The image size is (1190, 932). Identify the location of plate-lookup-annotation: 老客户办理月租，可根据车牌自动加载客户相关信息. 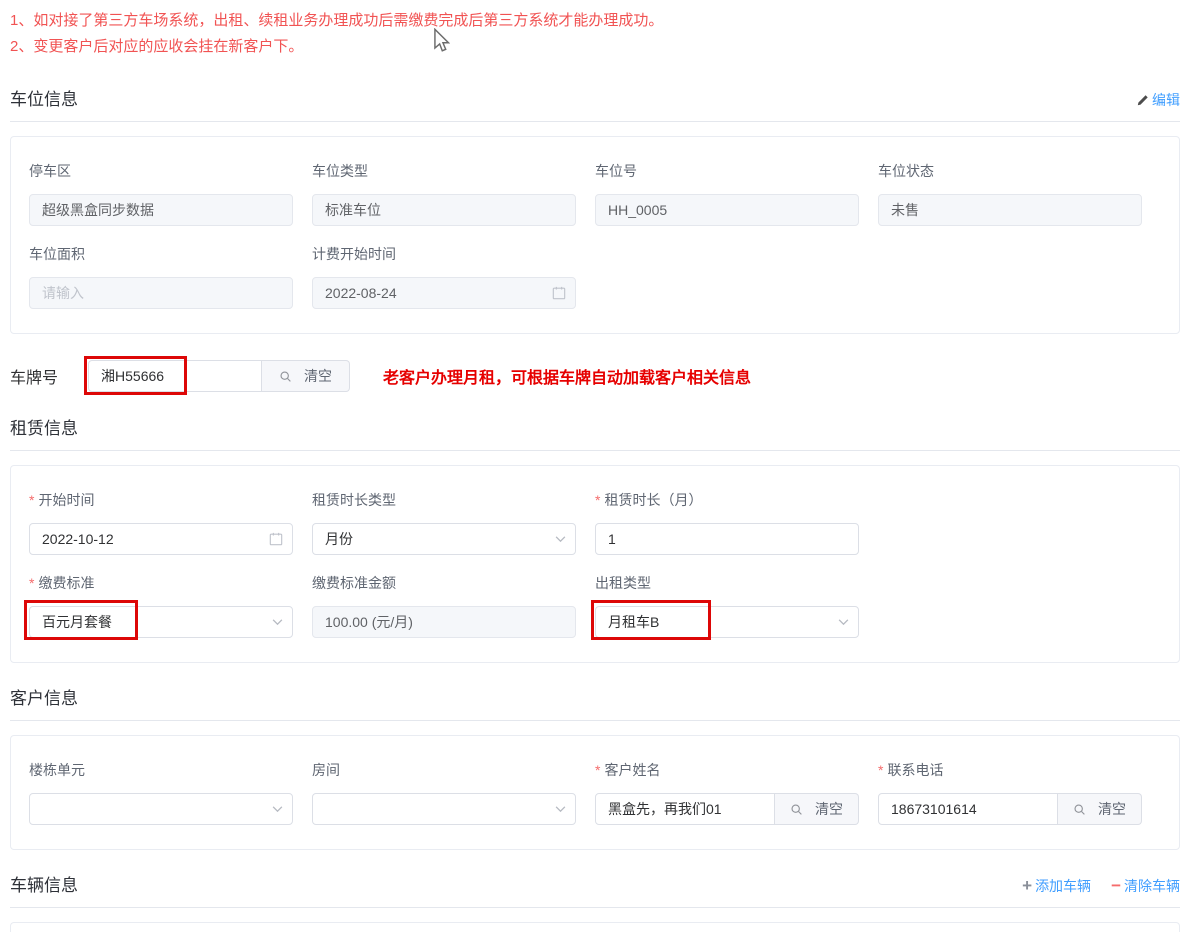
(567, 378).